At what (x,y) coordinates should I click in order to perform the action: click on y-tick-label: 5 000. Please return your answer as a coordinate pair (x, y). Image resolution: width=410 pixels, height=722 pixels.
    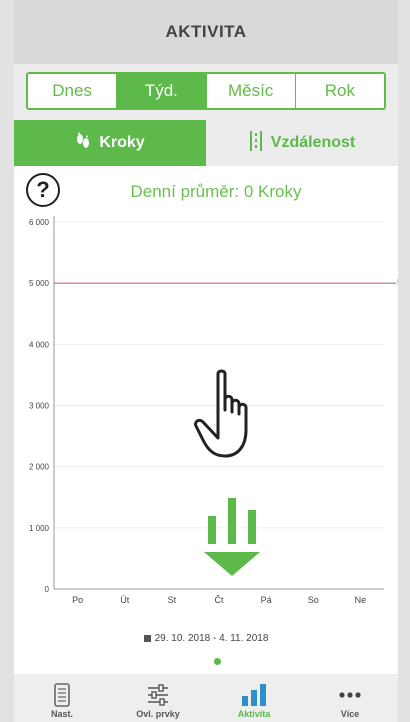
    Looking at the image, I should click on (39, 283).